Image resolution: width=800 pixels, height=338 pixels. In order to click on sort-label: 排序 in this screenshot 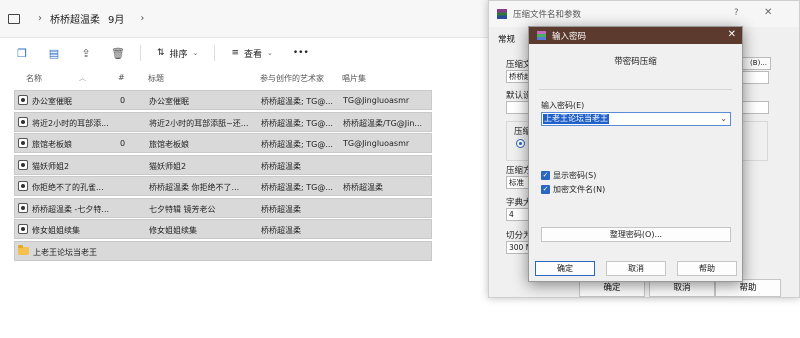, I will do `click(178, 54)`.